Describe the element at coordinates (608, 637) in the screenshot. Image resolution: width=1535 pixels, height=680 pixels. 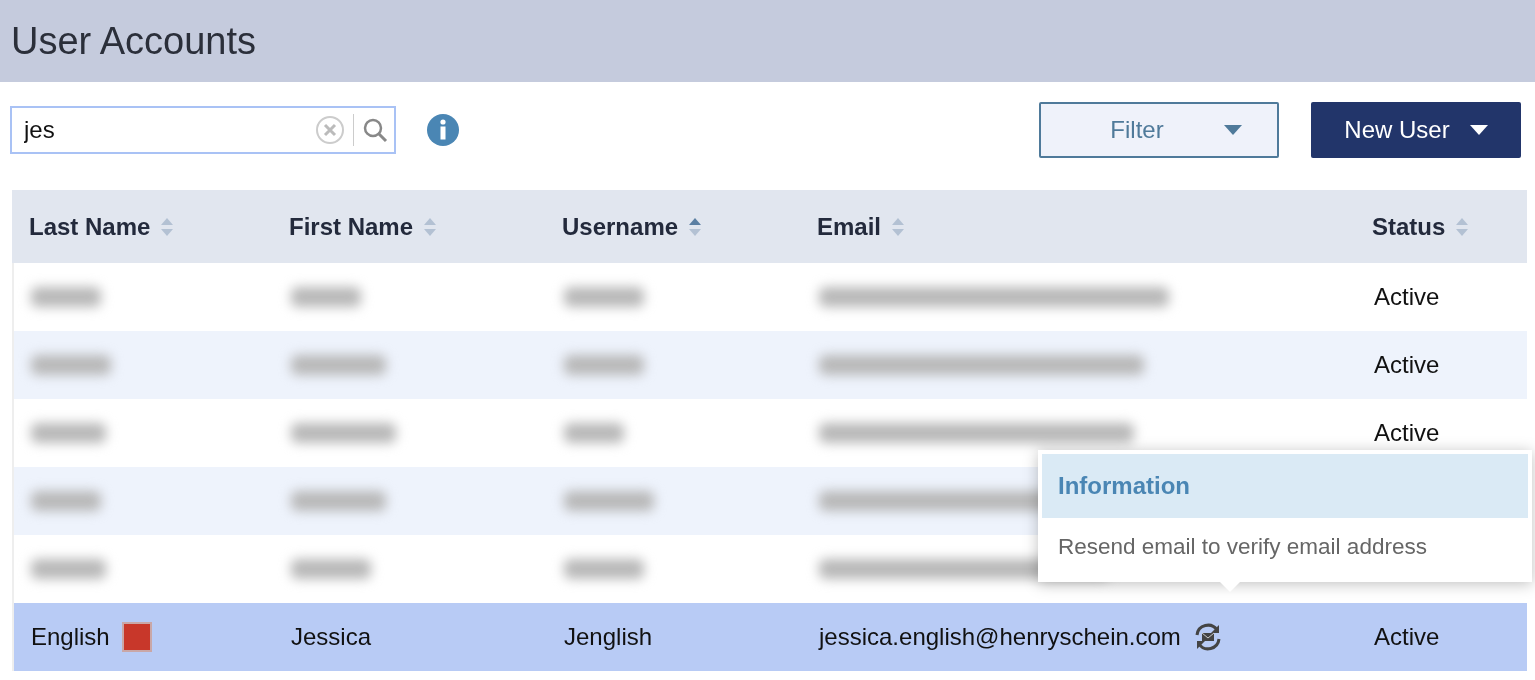
I see `username: Jenglish` at that location.